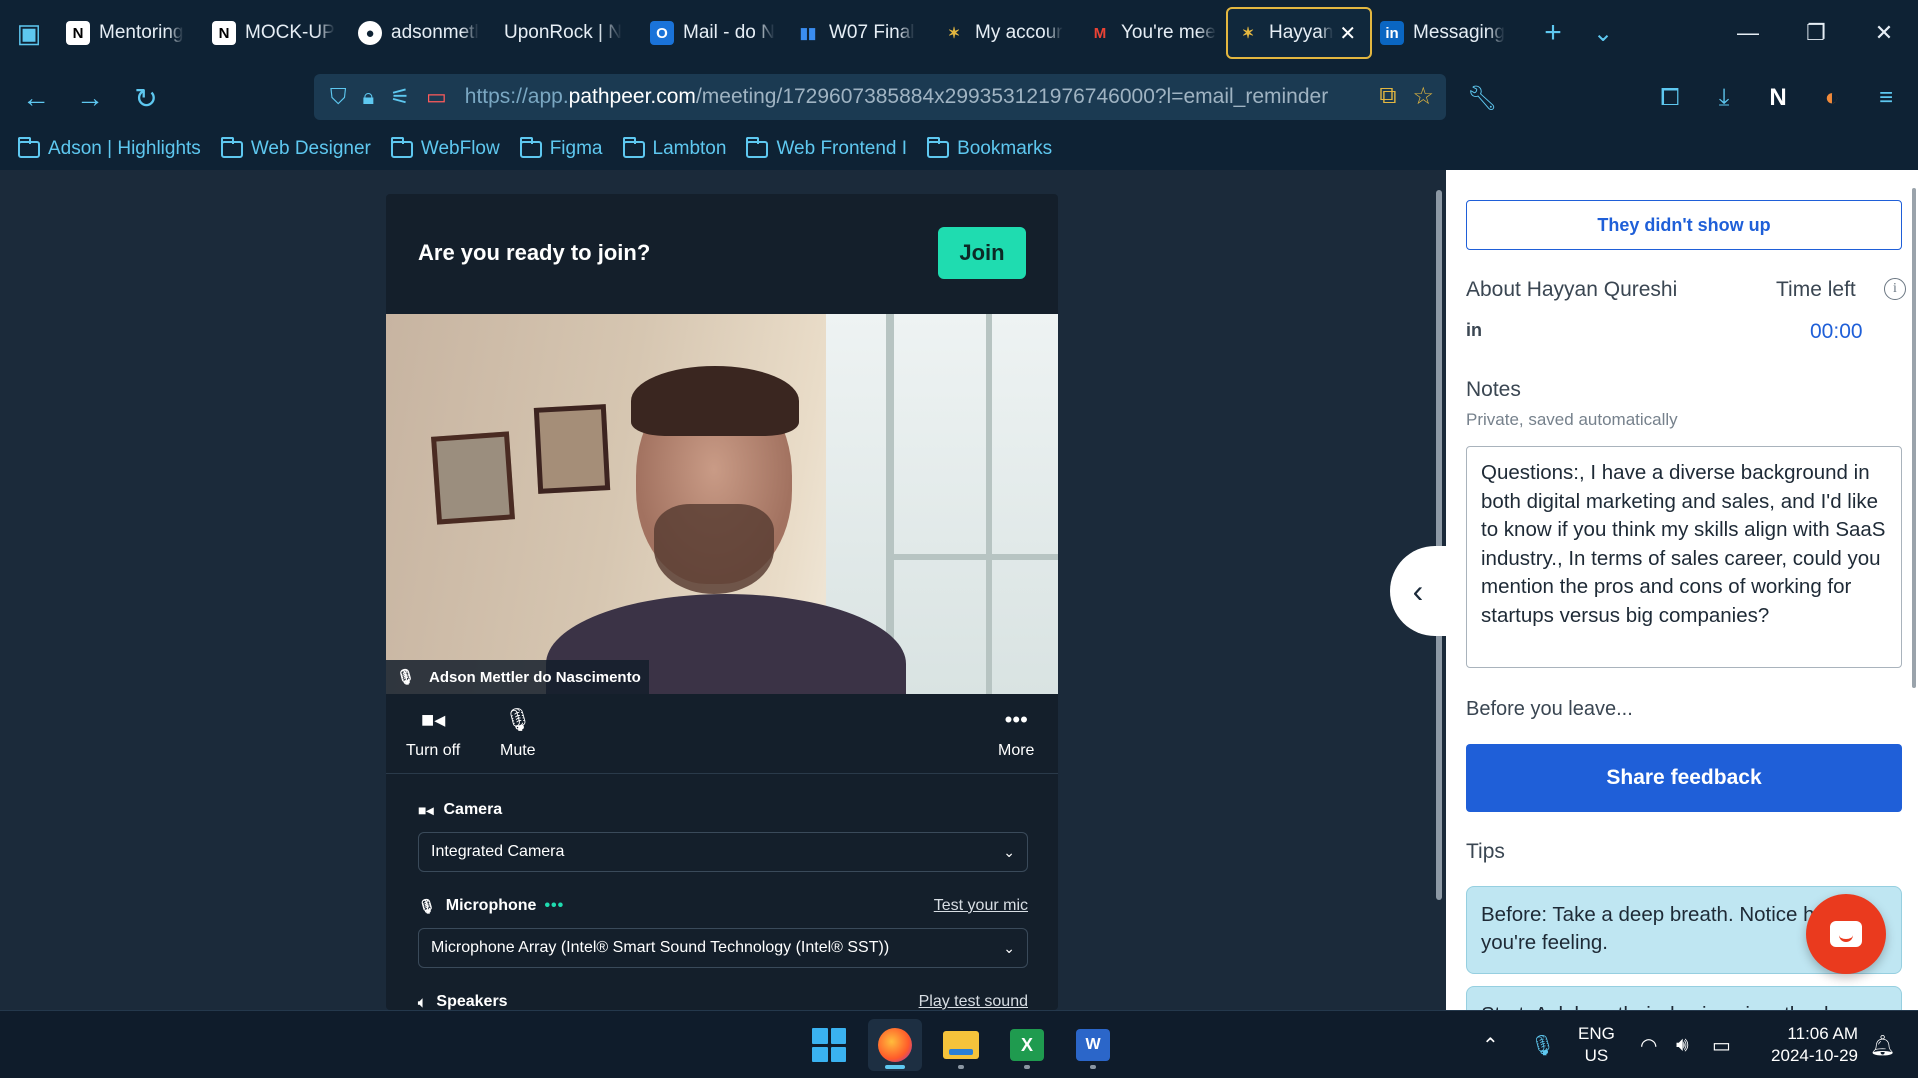  Describe the element at coordinates (109, 148) in the screenshot. I see `bookmark-folder: Adson | Highlights` at that location.